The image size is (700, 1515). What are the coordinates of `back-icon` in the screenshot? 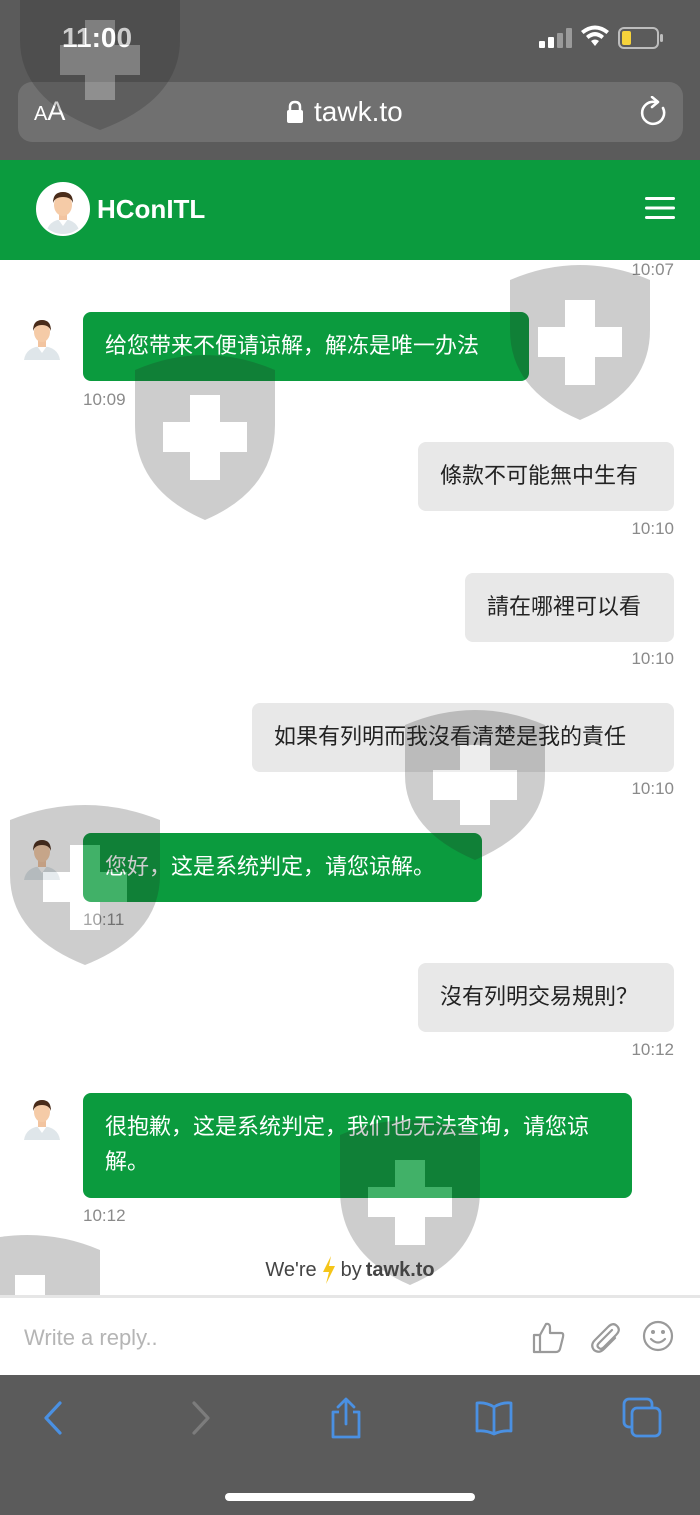 It's located at (54, 1418).